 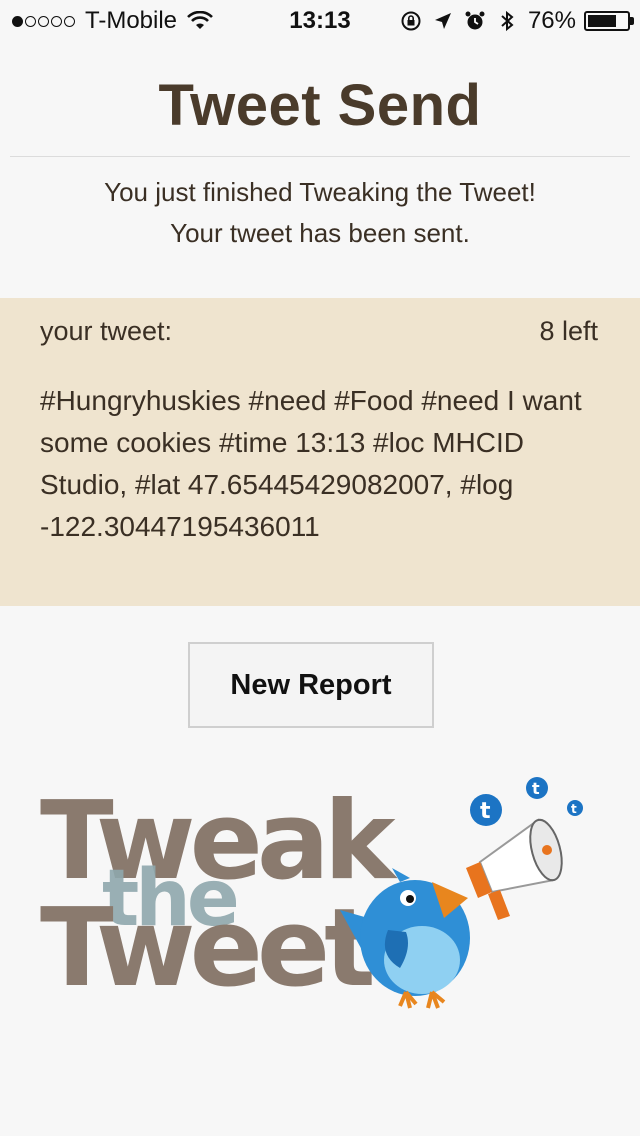 What do you see at coordinates (320, 156) in the screenshot?
I see `header-divider` at bounding box center [320, 156].